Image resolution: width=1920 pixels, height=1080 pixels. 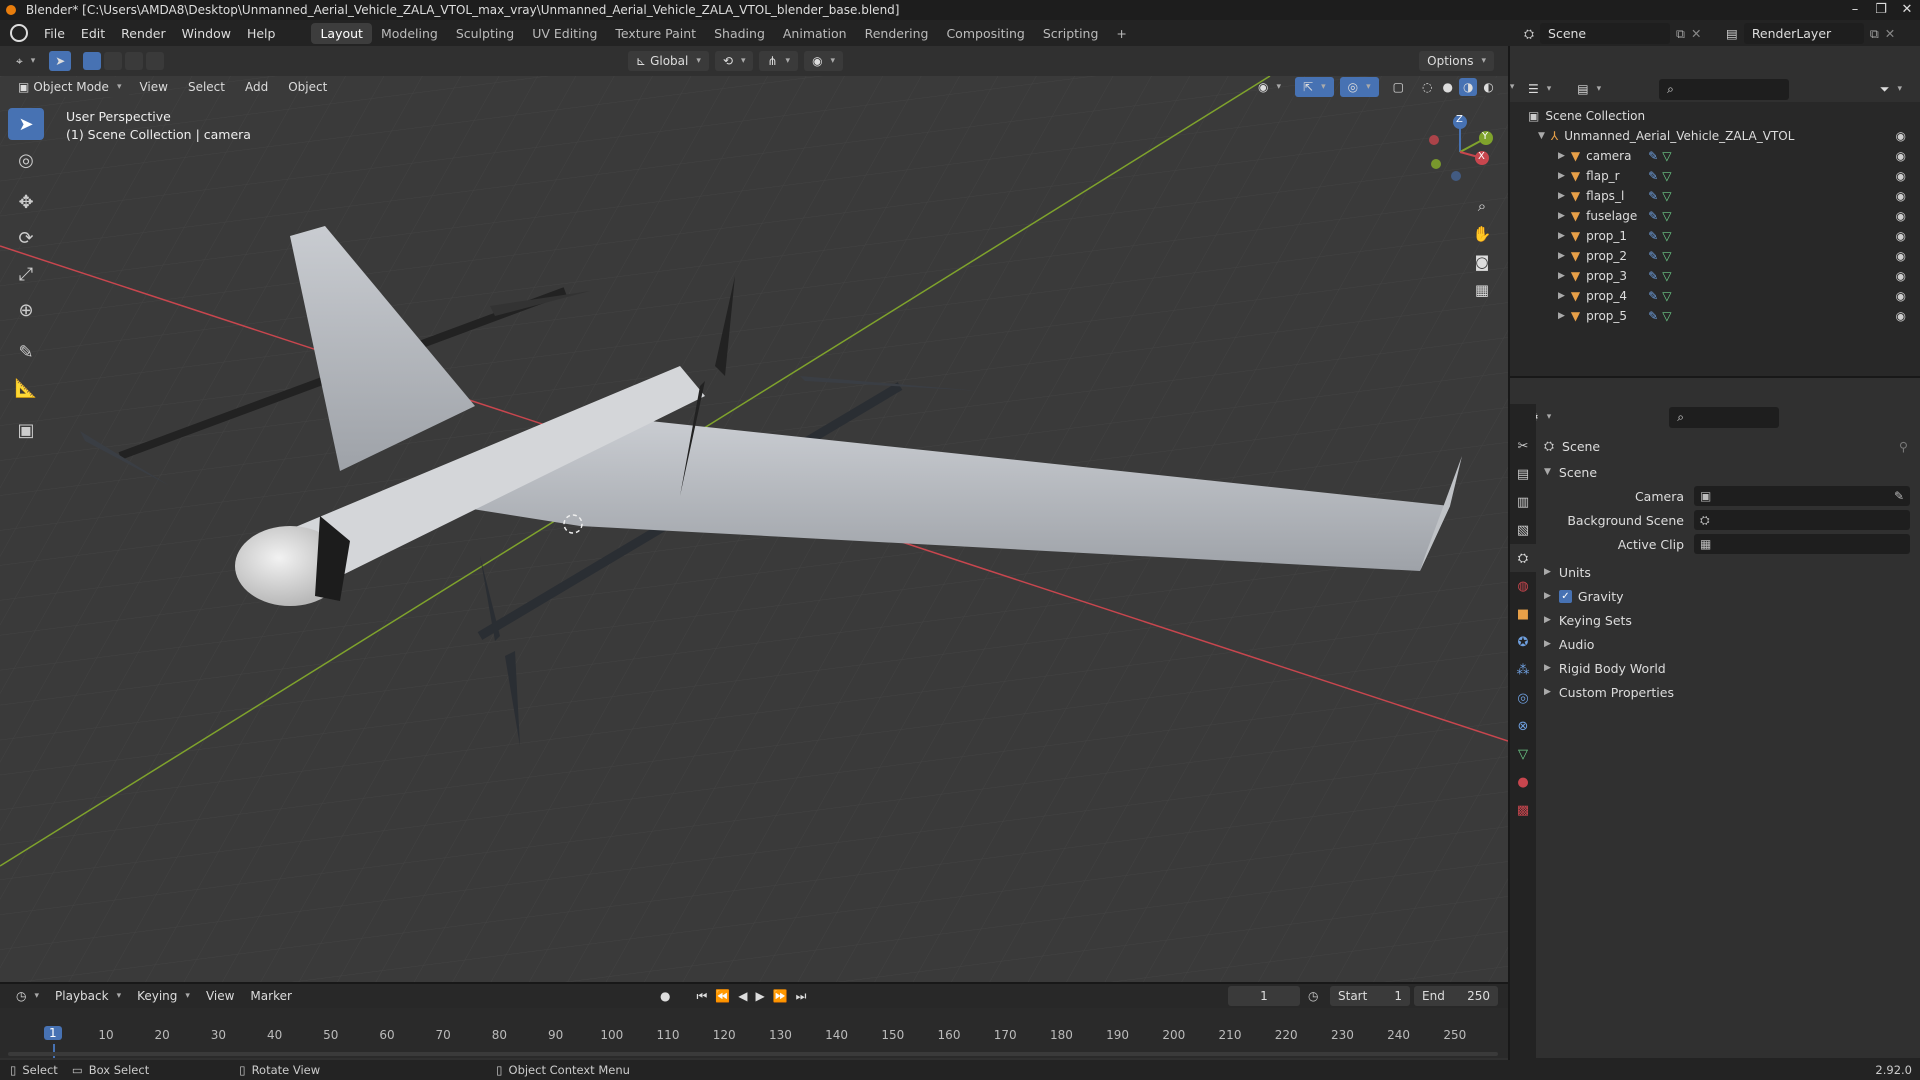 I want to click on physics-tab-icon: ◎, so click(x=1523, y=698).